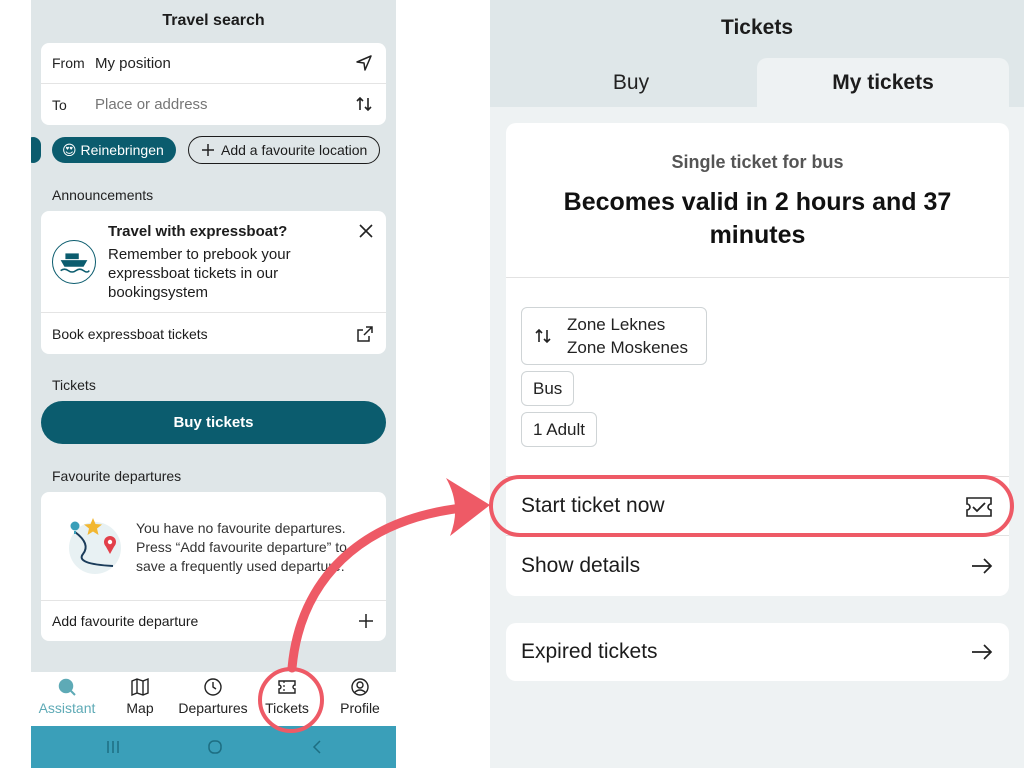 The image size is (1024, 768). Describe the element at coordinates (67, 687) in the screenshot. I see `search-icon` at that location.